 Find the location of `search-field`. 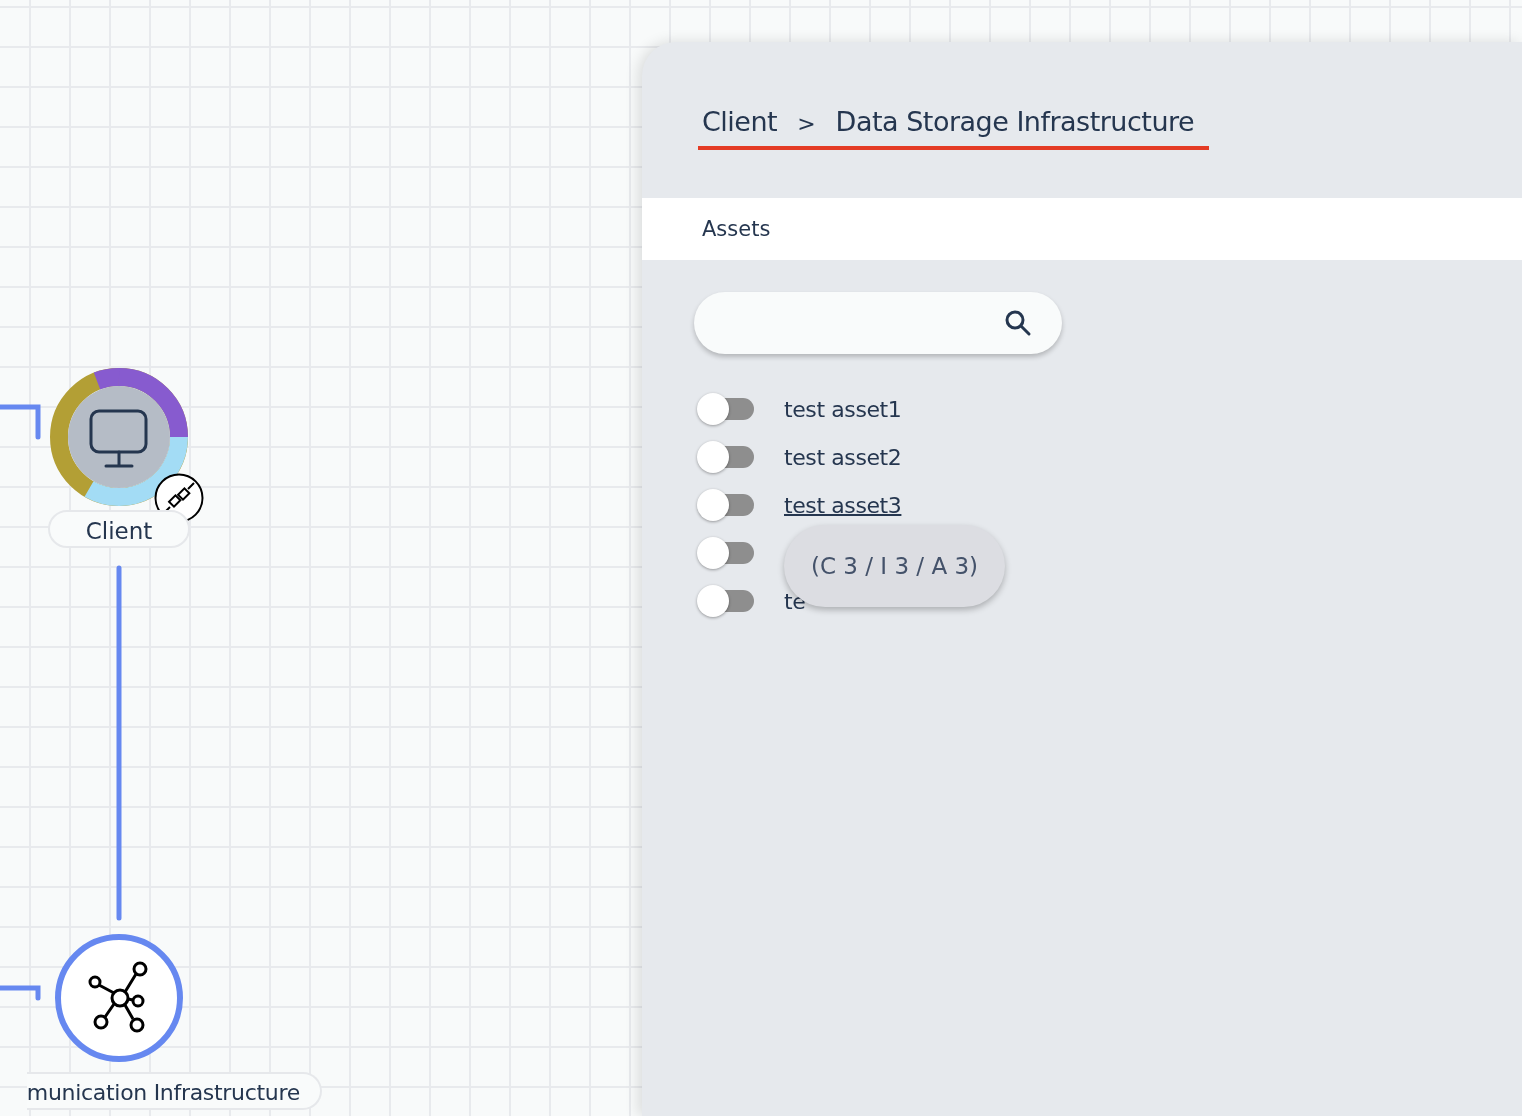

search-field is located at coordinates (878, 323).